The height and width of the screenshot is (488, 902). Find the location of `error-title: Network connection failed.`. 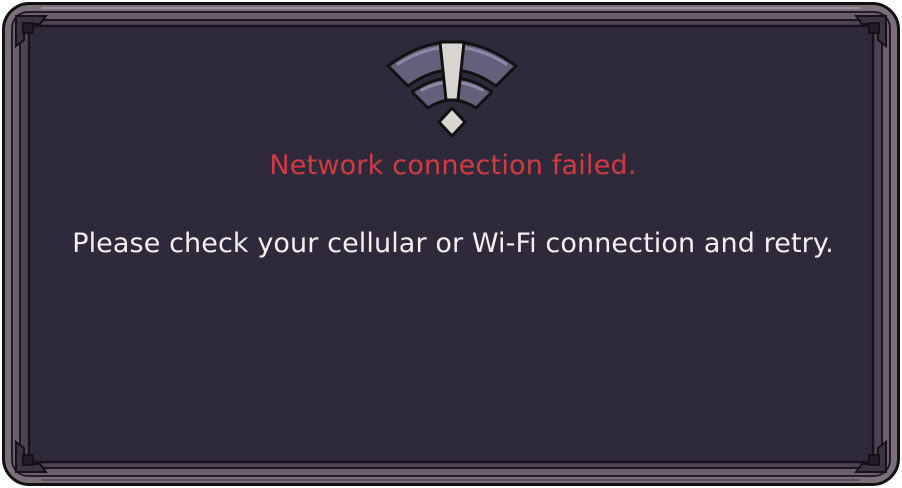

error-title: Network connection failed. is located at coordinates (453, 165).